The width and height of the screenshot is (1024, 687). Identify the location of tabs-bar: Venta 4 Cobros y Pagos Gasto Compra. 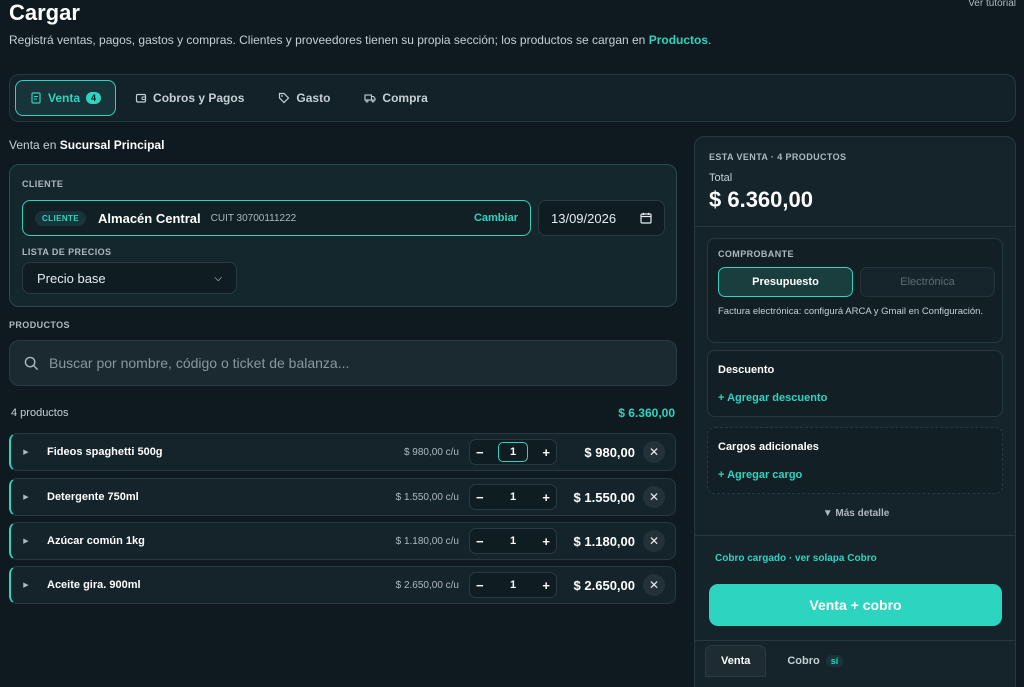
(512, 98).